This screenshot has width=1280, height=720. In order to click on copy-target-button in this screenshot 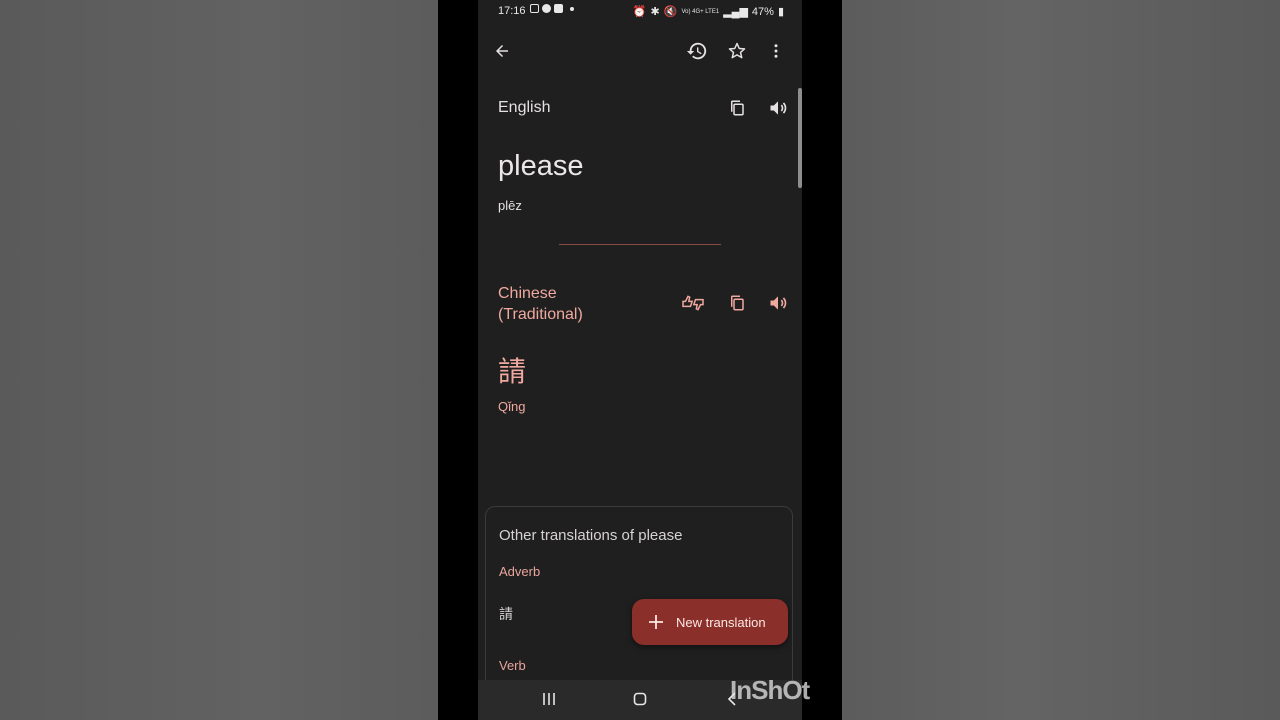, I will do `click(737, 303)`.